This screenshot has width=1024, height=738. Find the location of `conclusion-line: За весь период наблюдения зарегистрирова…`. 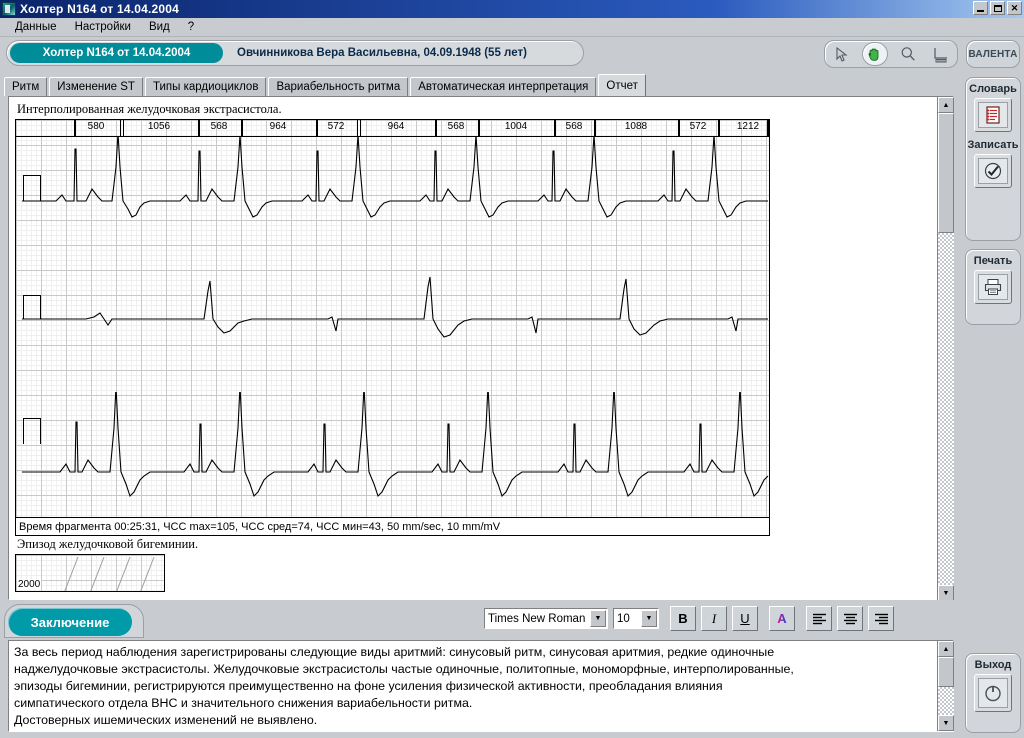

conclusion-line: За весь период наблюдения зарегистрирова… is located at coordinates (394, 652).